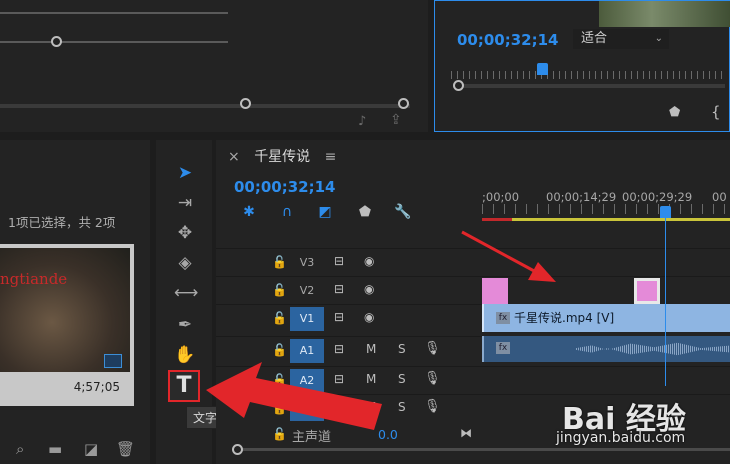 The width and height of the screenshot is (730, 464). What do you see at coordinates (665, 302) in the screenshot?
I see `playhead-line` at bounding box center [665, 302].